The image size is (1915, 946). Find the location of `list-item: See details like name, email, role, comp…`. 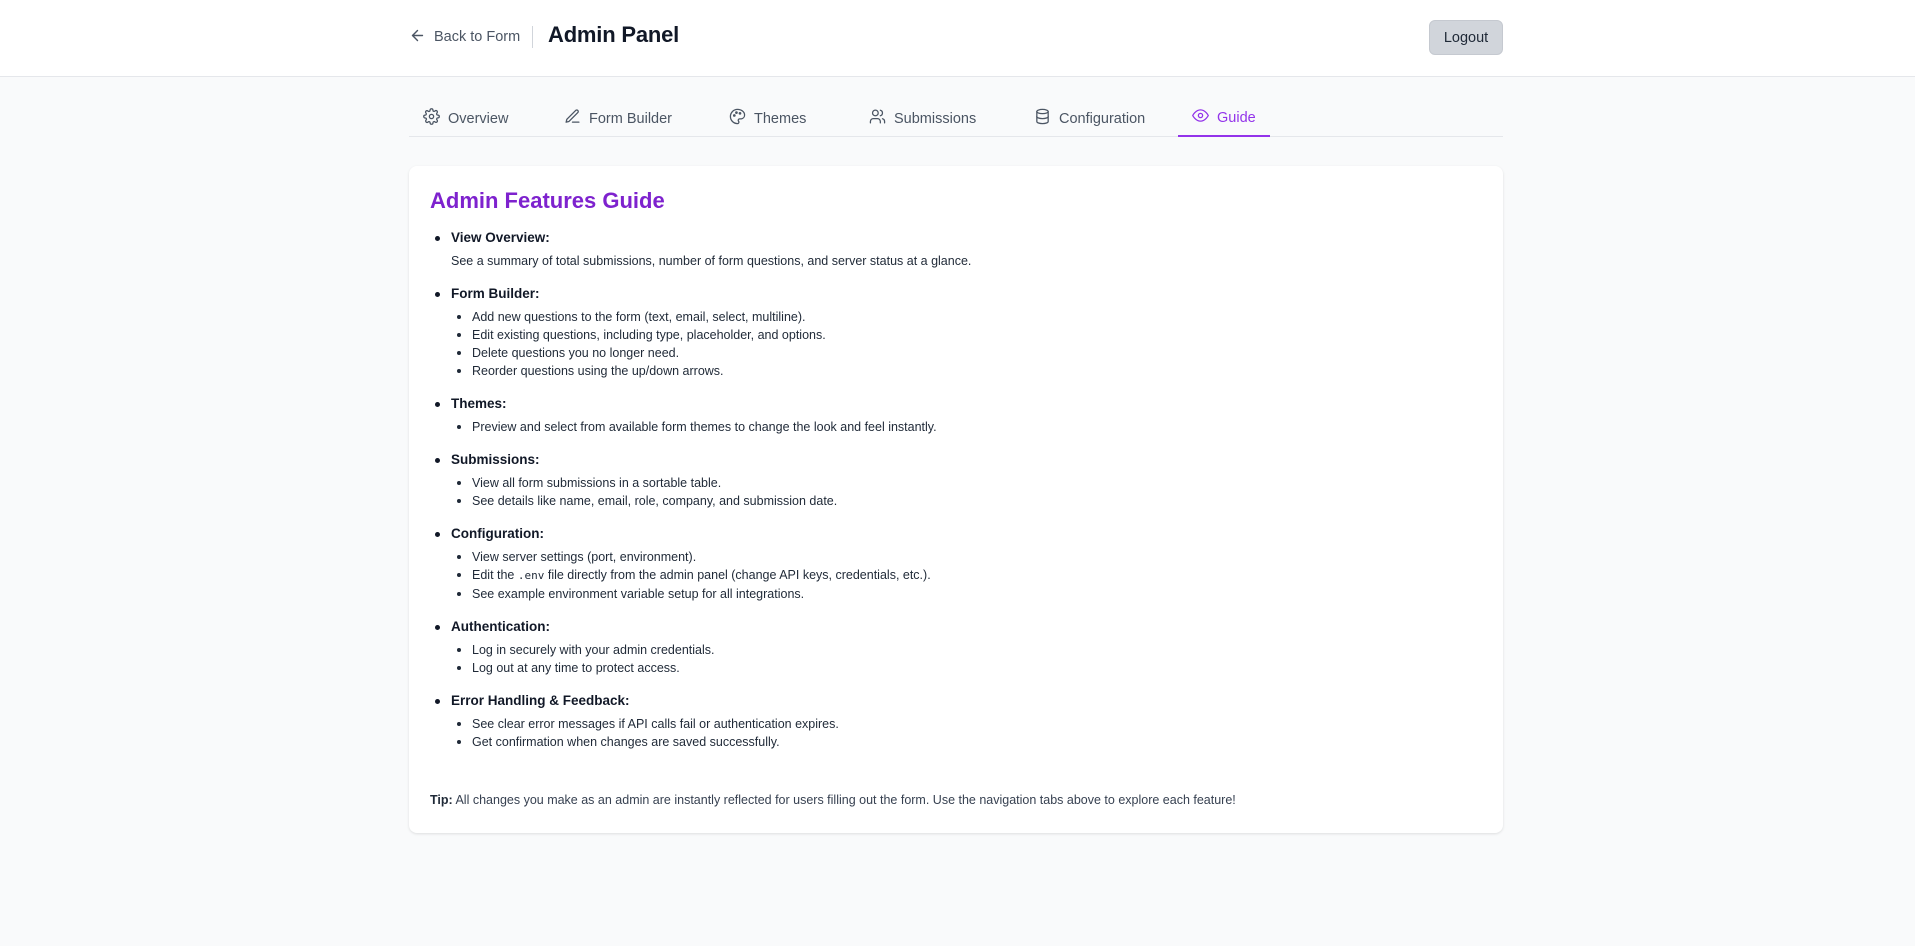

list-item: See details like name, email, role, comp… is located at coordinates (960, 501).